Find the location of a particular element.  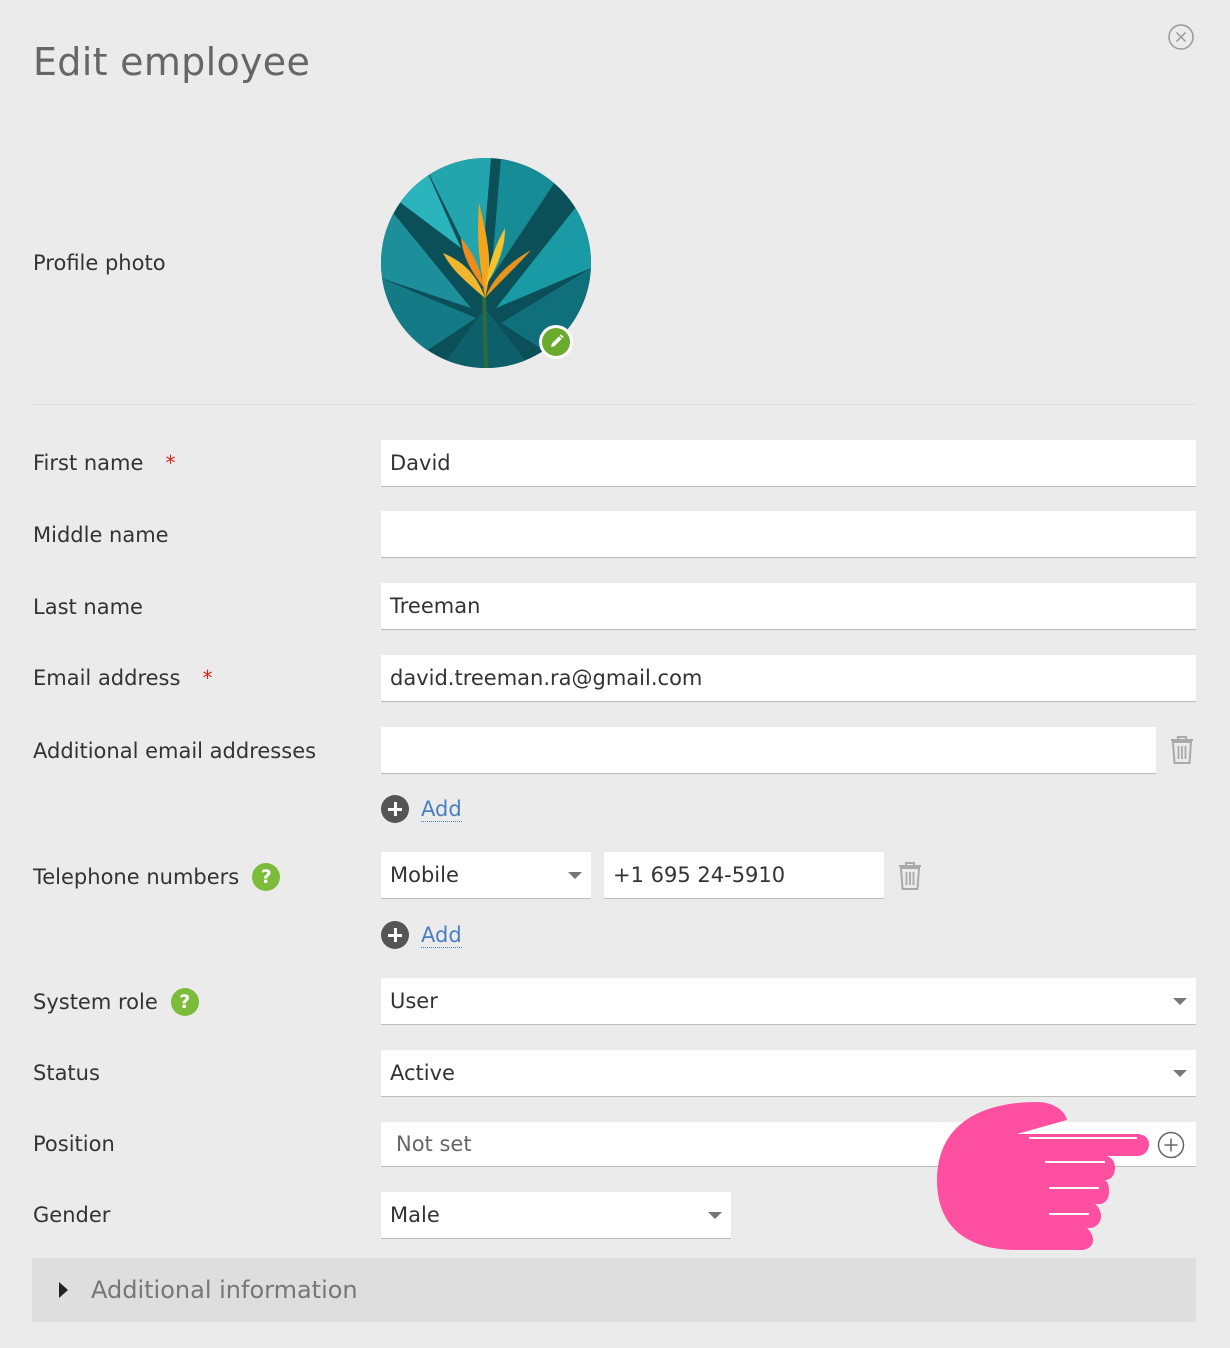

additional-info-toggle: Additional information is located at coordinates (614, 1290).